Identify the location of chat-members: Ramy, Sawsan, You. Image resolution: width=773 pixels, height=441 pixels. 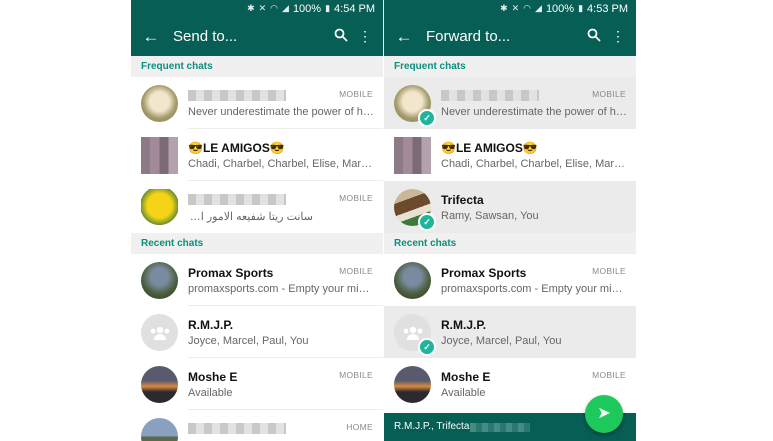
(490, 216).